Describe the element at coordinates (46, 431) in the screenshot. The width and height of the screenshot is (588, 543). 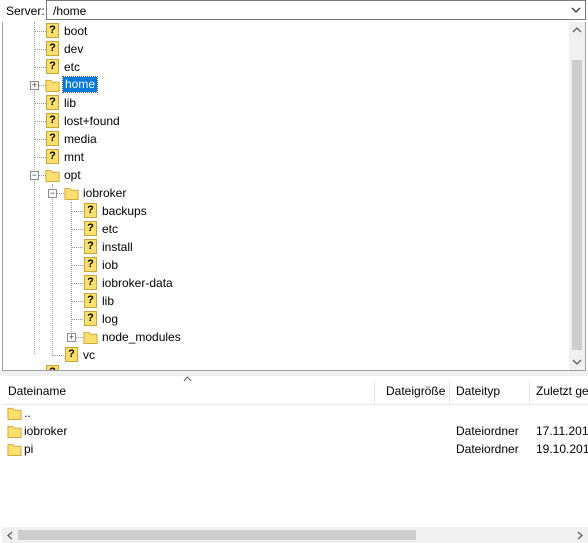
I see `file-name: iobroker` at that location.